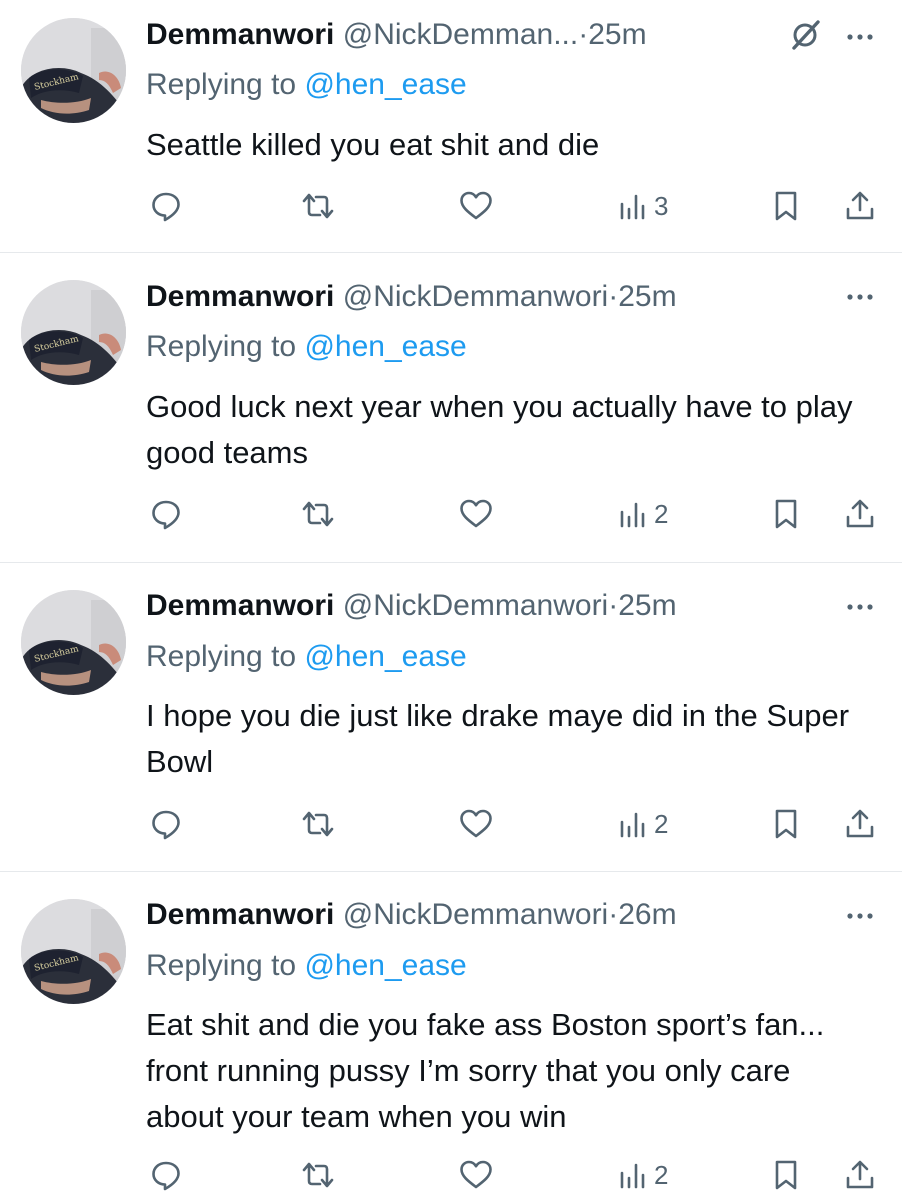  I want to click on views-count: 3, so click(661, 206).